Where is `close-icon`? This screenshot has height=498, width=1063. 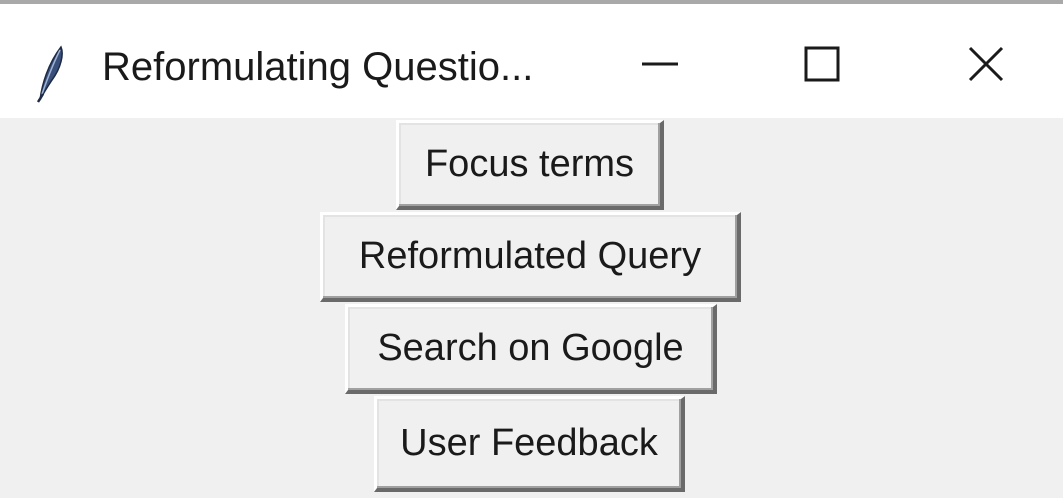
close-icon is located at coordinates (986, 66).